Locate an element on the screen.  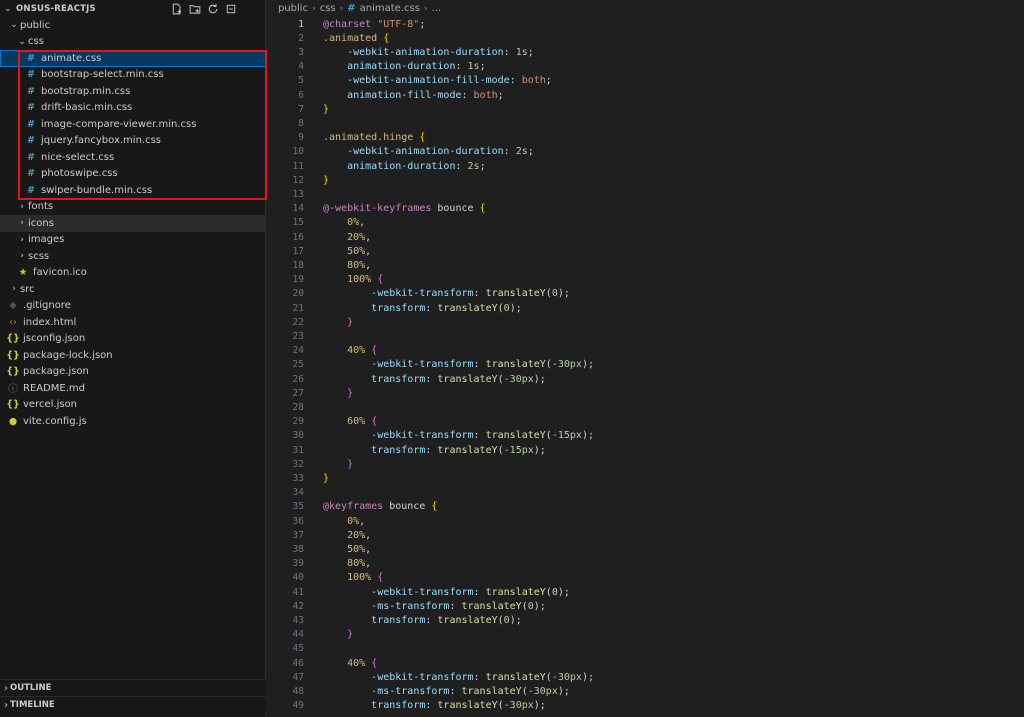
code-line: 14 @-webkit-keyframes bounce { is located at coordinates (645, 209).